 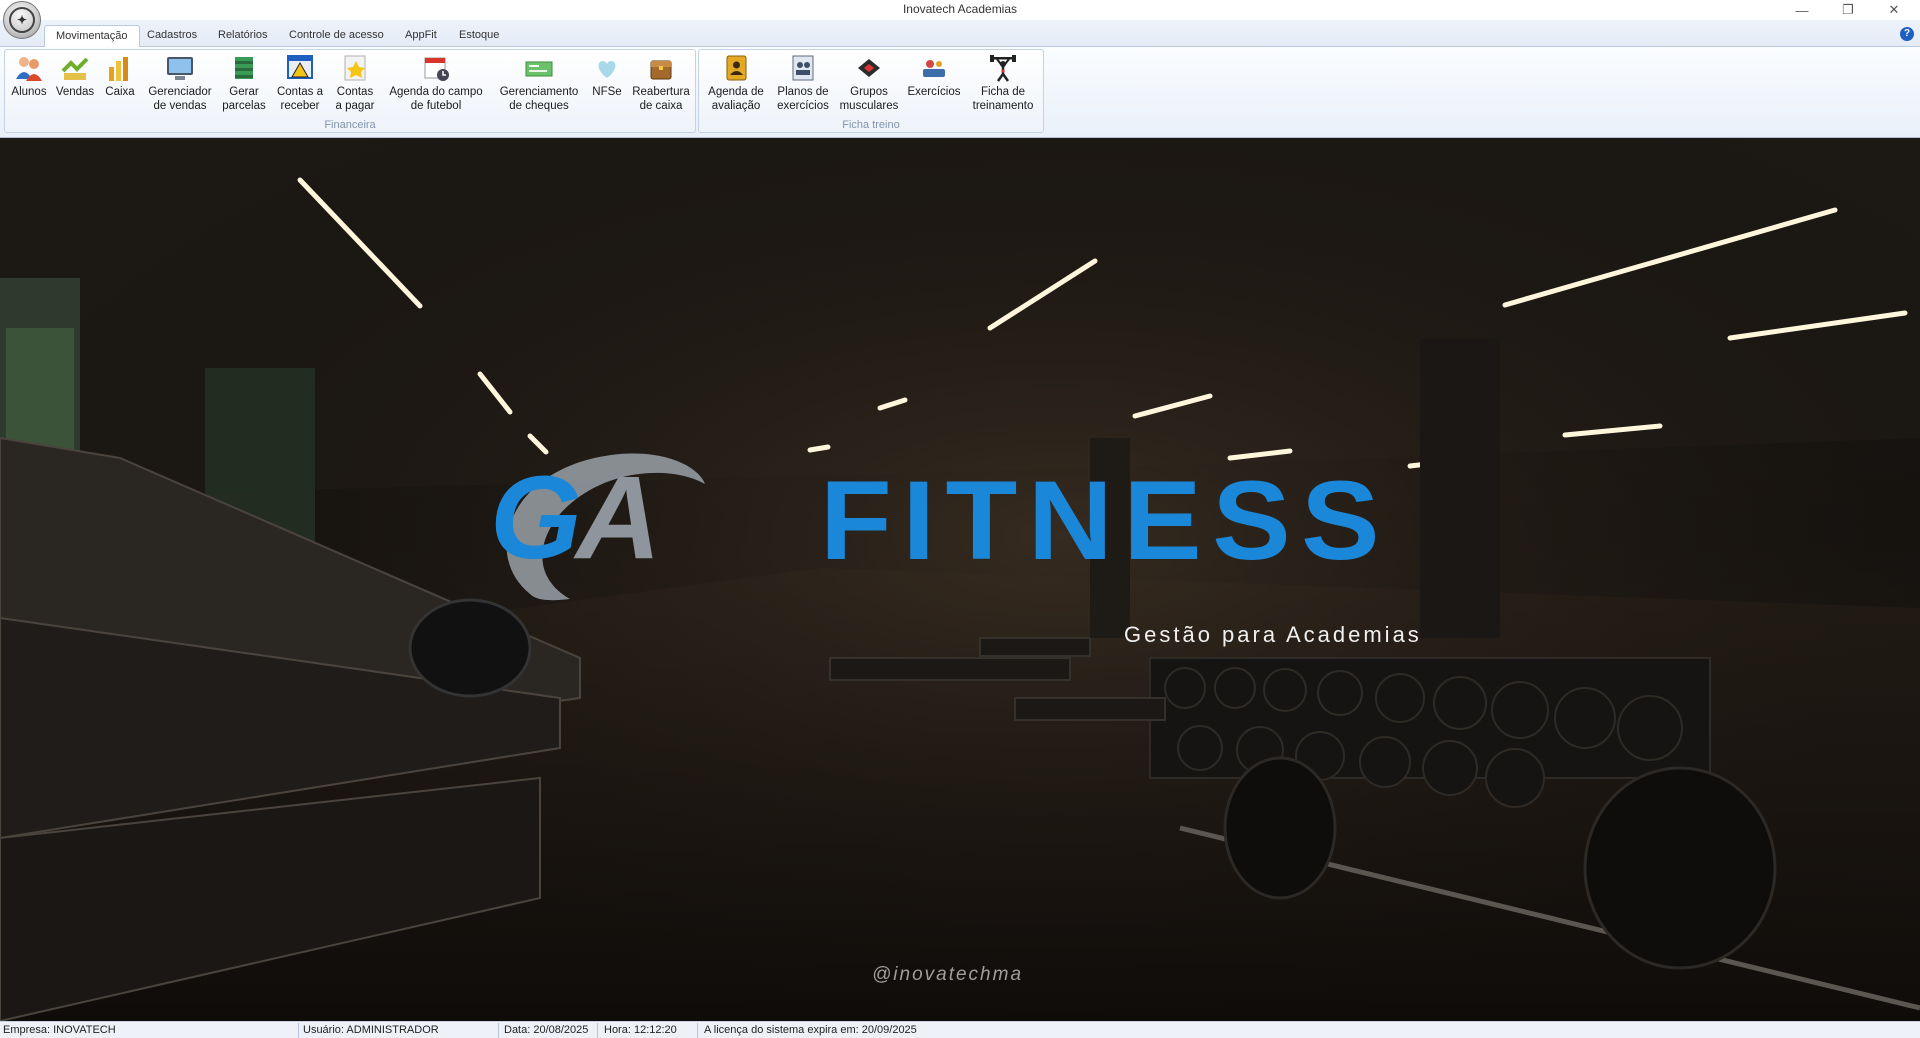 What do you see at coordinates (871, 125) in the screenshot?
I see `group-label-ficha-treino: Ficha treino` at bounding box center [871, 125].